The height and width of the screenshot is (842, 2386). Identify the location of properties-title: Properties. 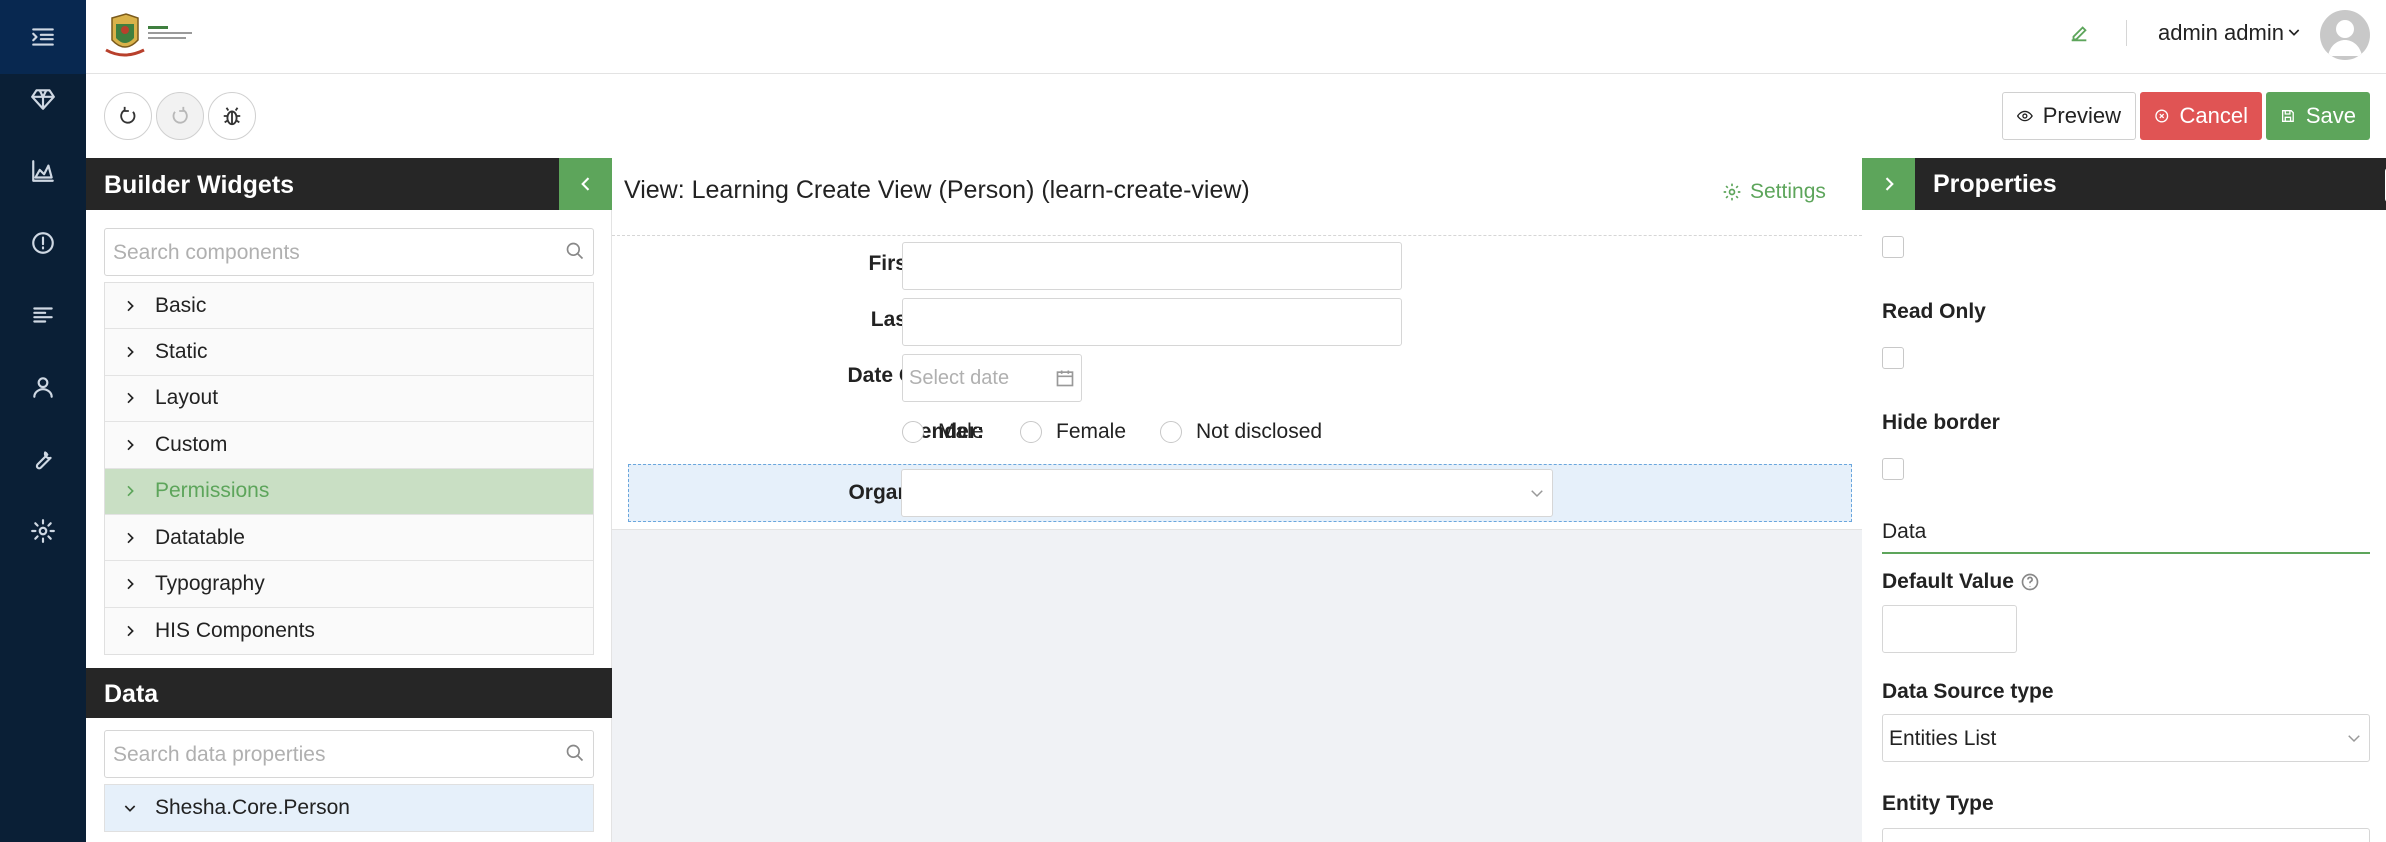
(1995, 184).